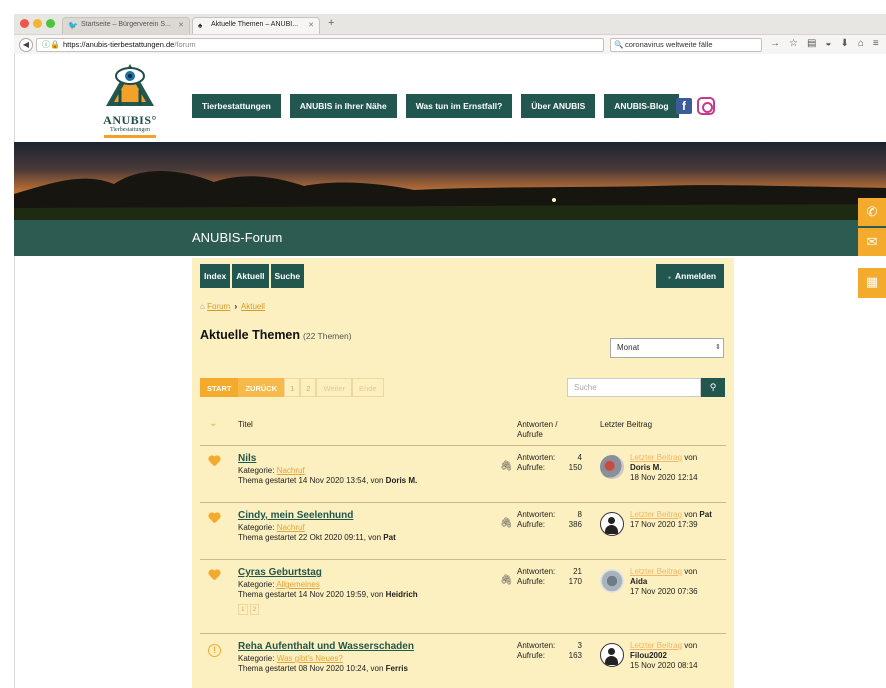 The image size is (886, 688). I want to click on browser-tab-1: 🐦 Startseite – Bürgerverein S... ✕, so click(126, 25).